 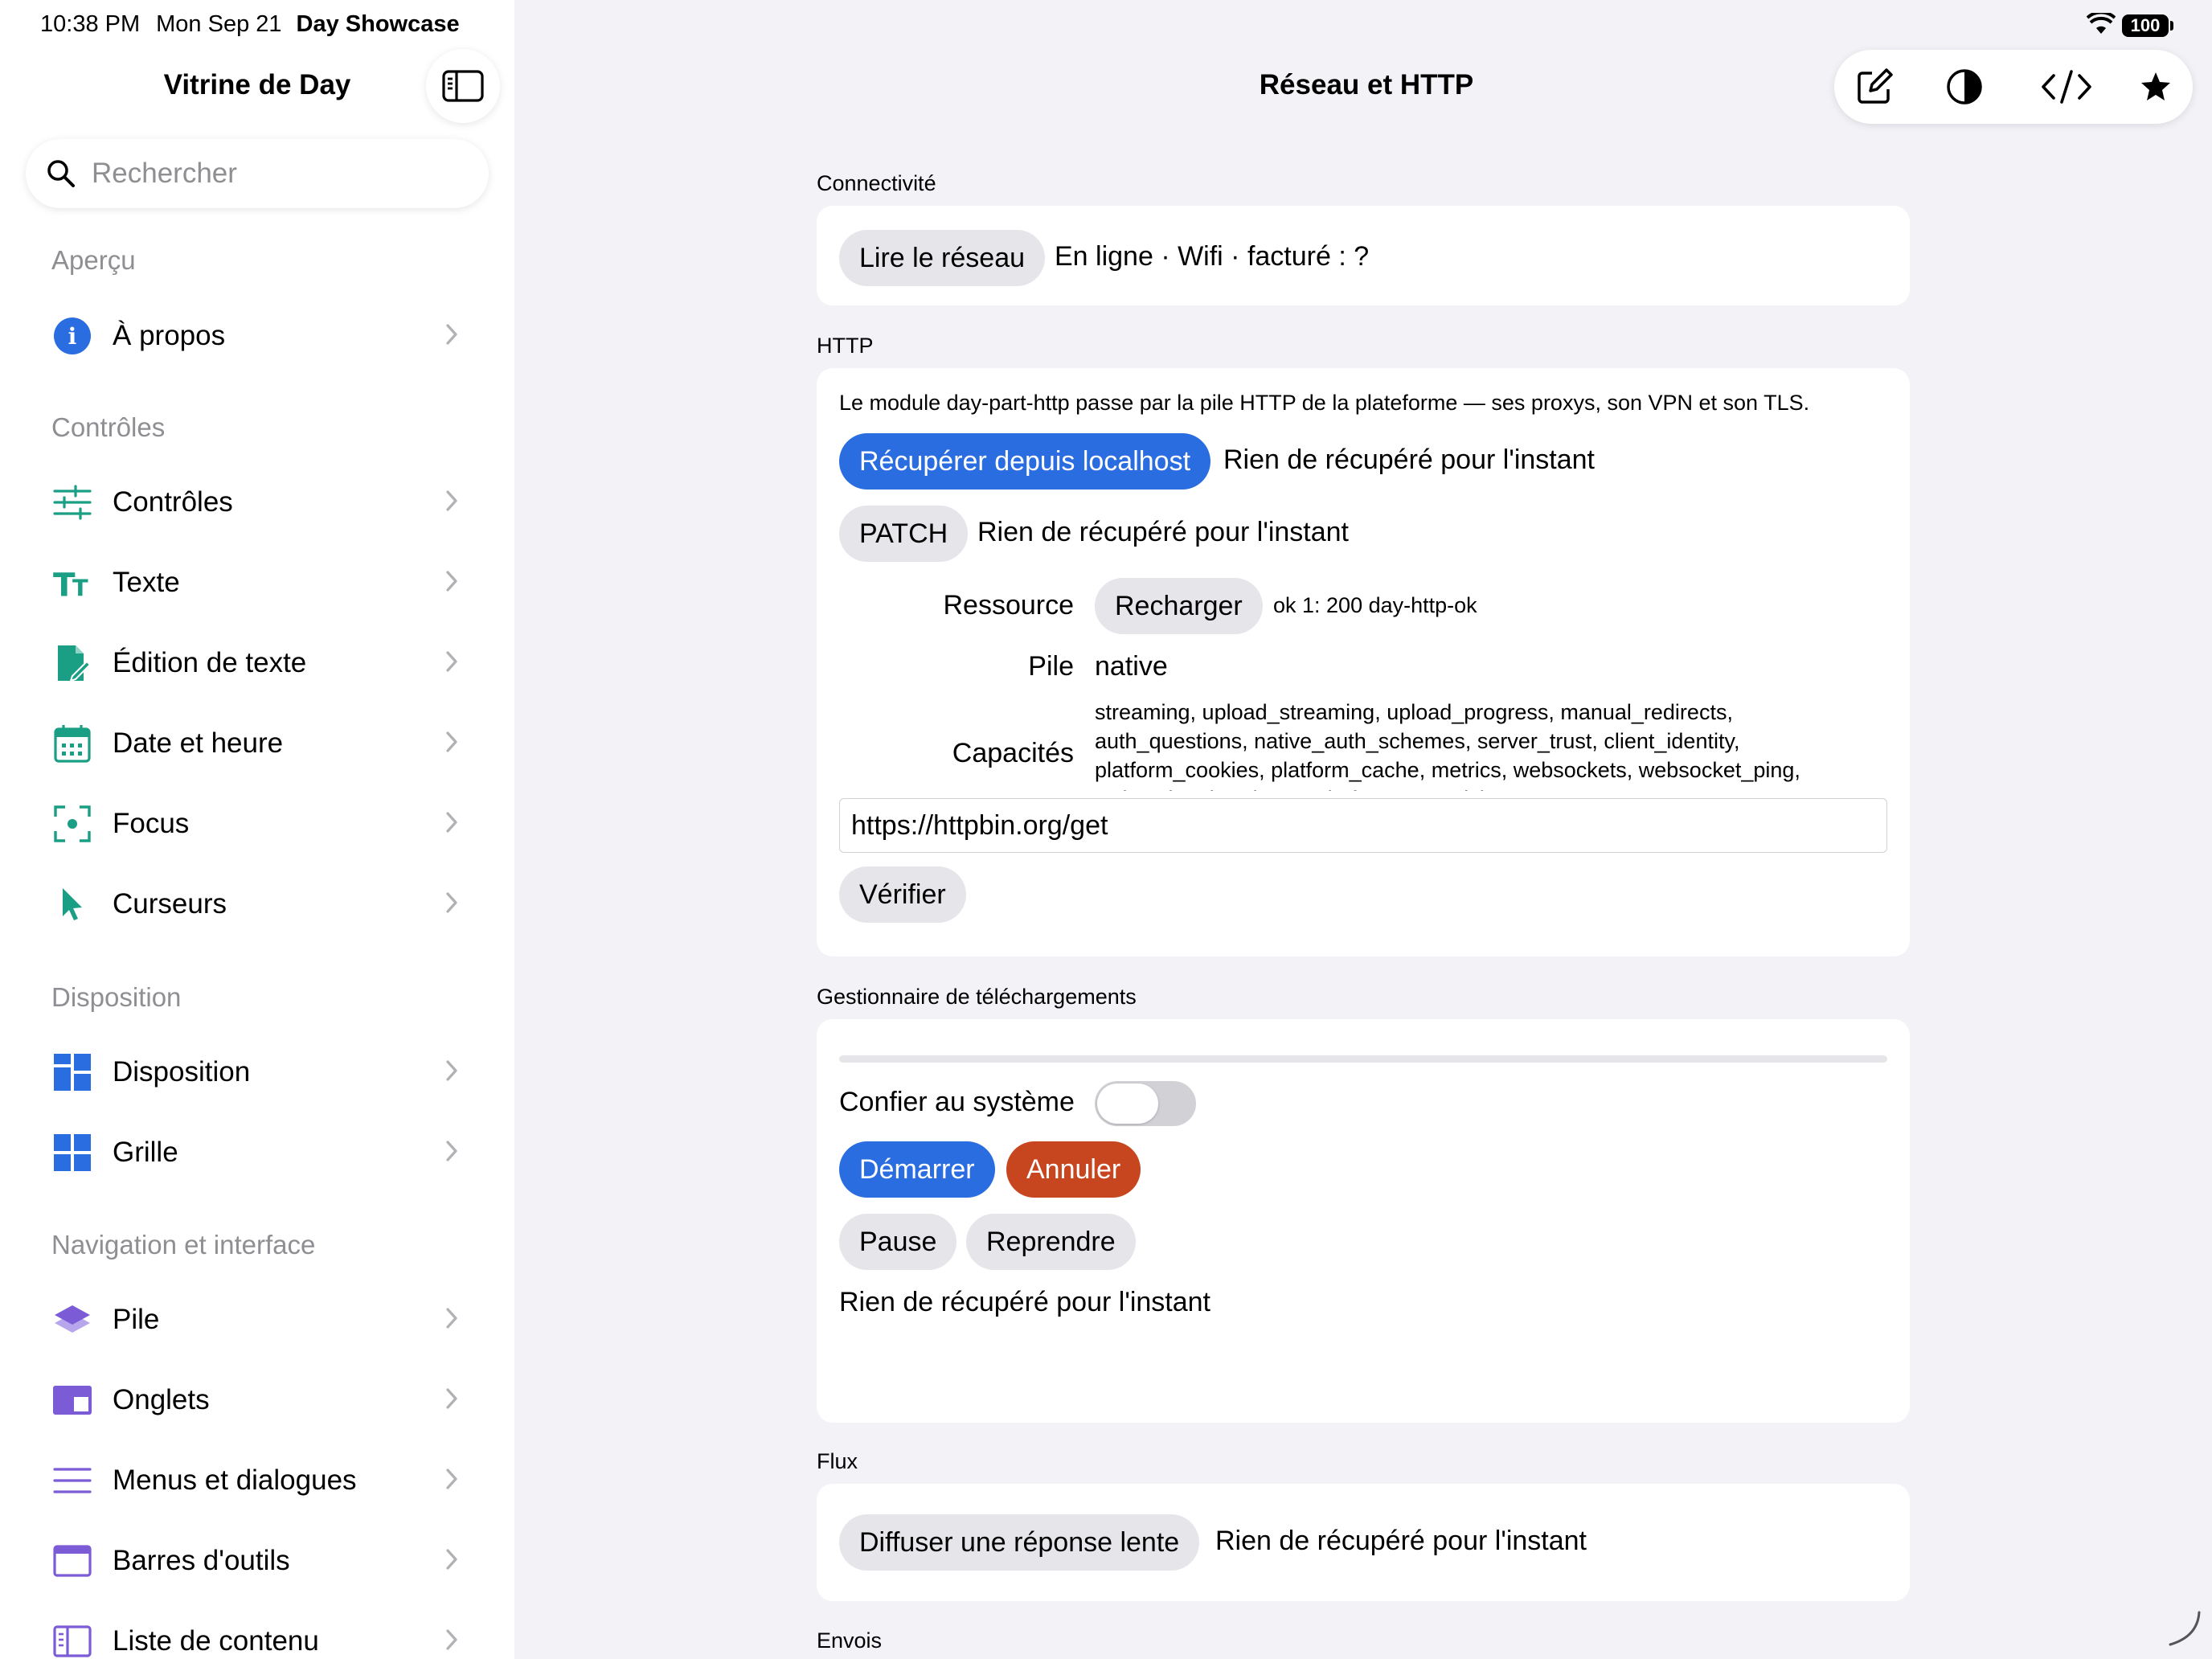 What do you see at coordinates (2101, 24) in the screenshot?
I see `wifi-icon` at bounding box center [2101, 24].